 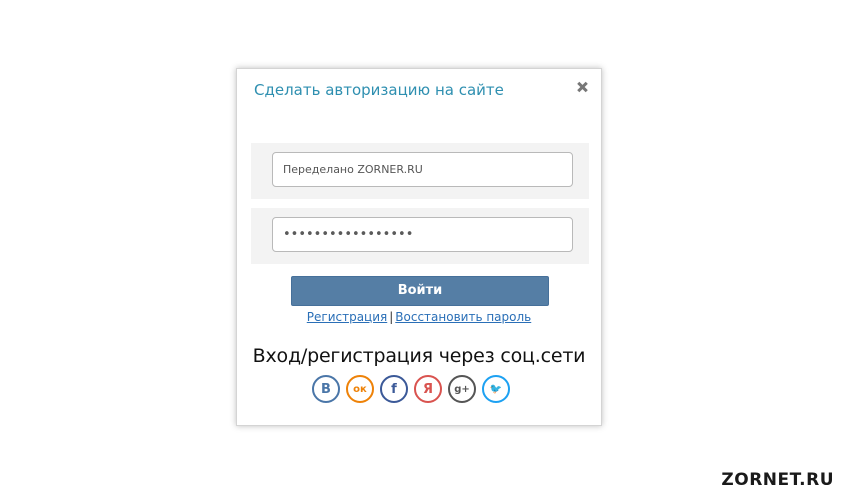 I want to click on password-input, so click(x=422, y=234).